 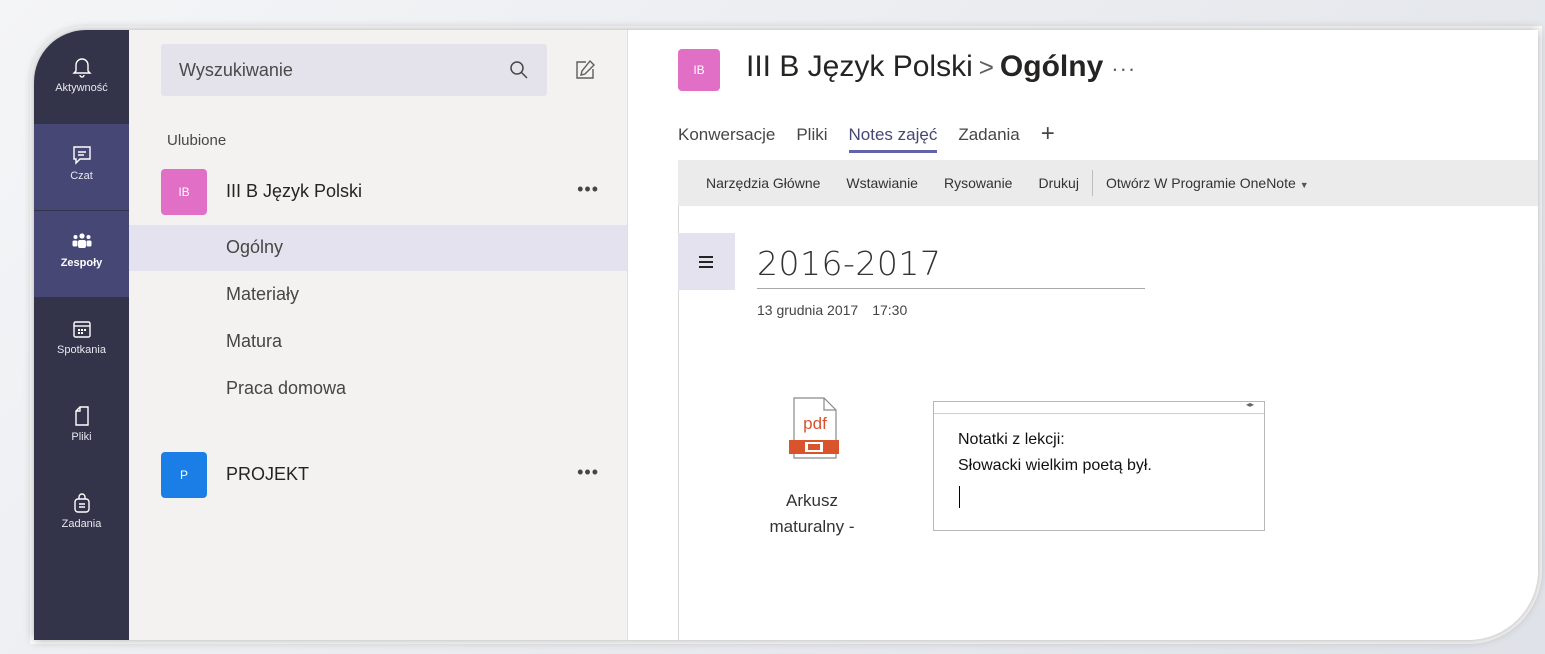 What do you see at coordinates (81, 88) in the screenshot?
I see `rail-label: Aktywność` at bounding box center [81, 88].